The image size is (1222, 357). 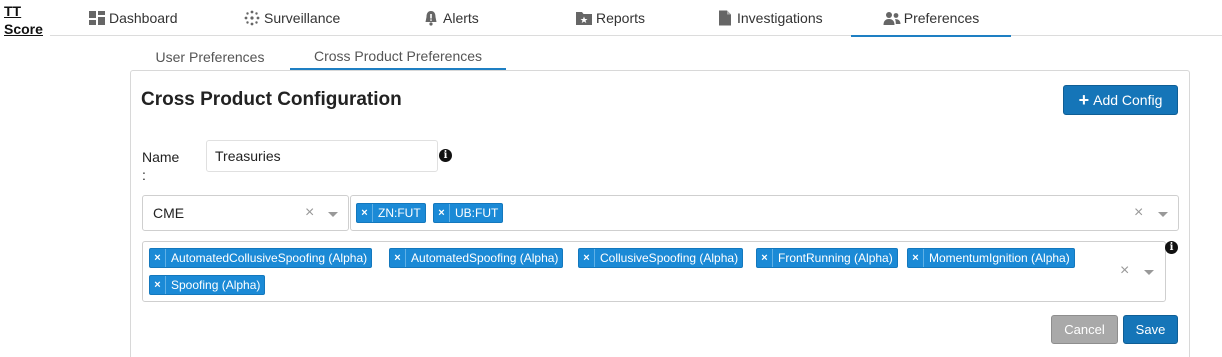 I want to click on name-info-icon: i, so click(x=445, y=155).